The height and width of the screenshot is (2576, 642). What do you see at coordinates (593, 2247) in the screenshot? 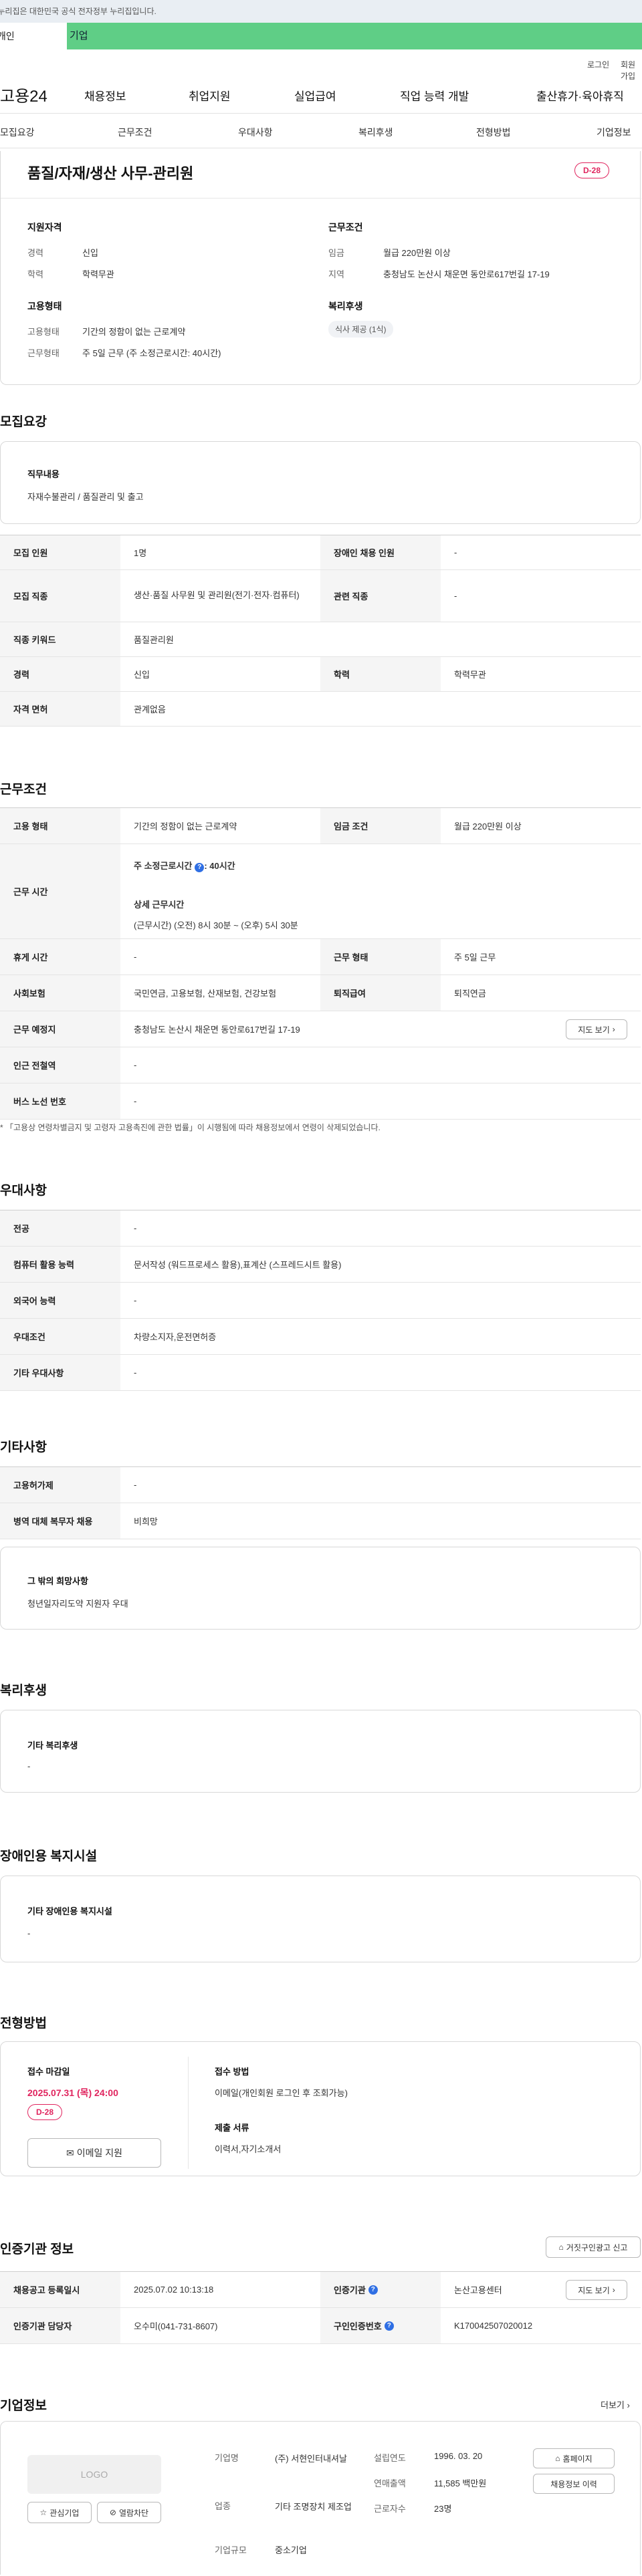
I see `report-ad-button: ⌂ 거짓구인광고 신고` at bounding box center [593, 2247].